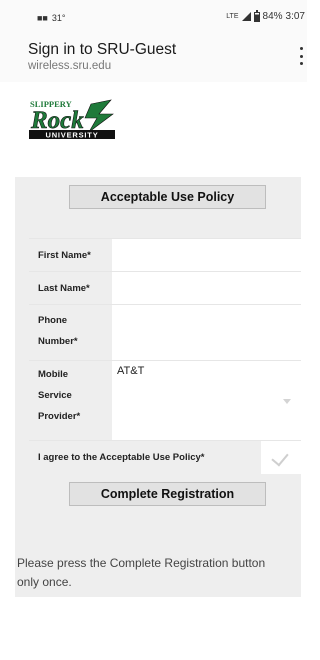 This screenshot has height=660, width=320. I want to click on phone-number-label: Phone Number*, so click(58, 331).